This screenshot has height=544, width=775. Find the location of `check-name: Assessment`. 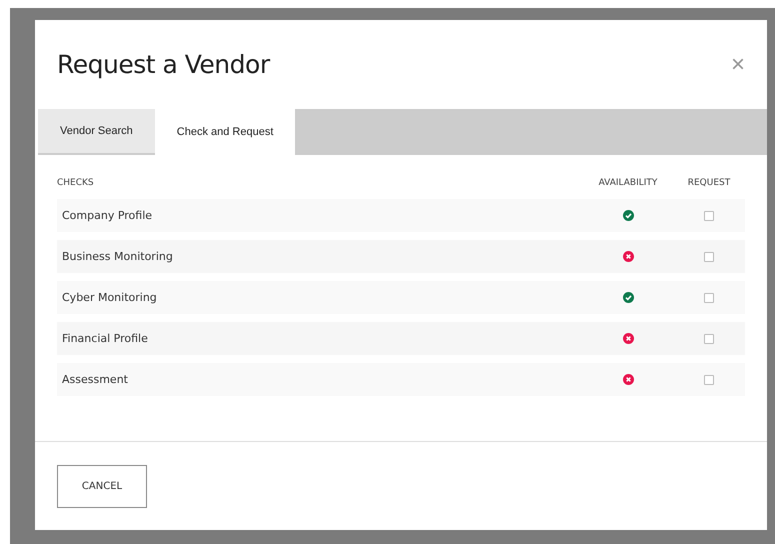

check-name: Assessment is located at coordinates (95, 379).